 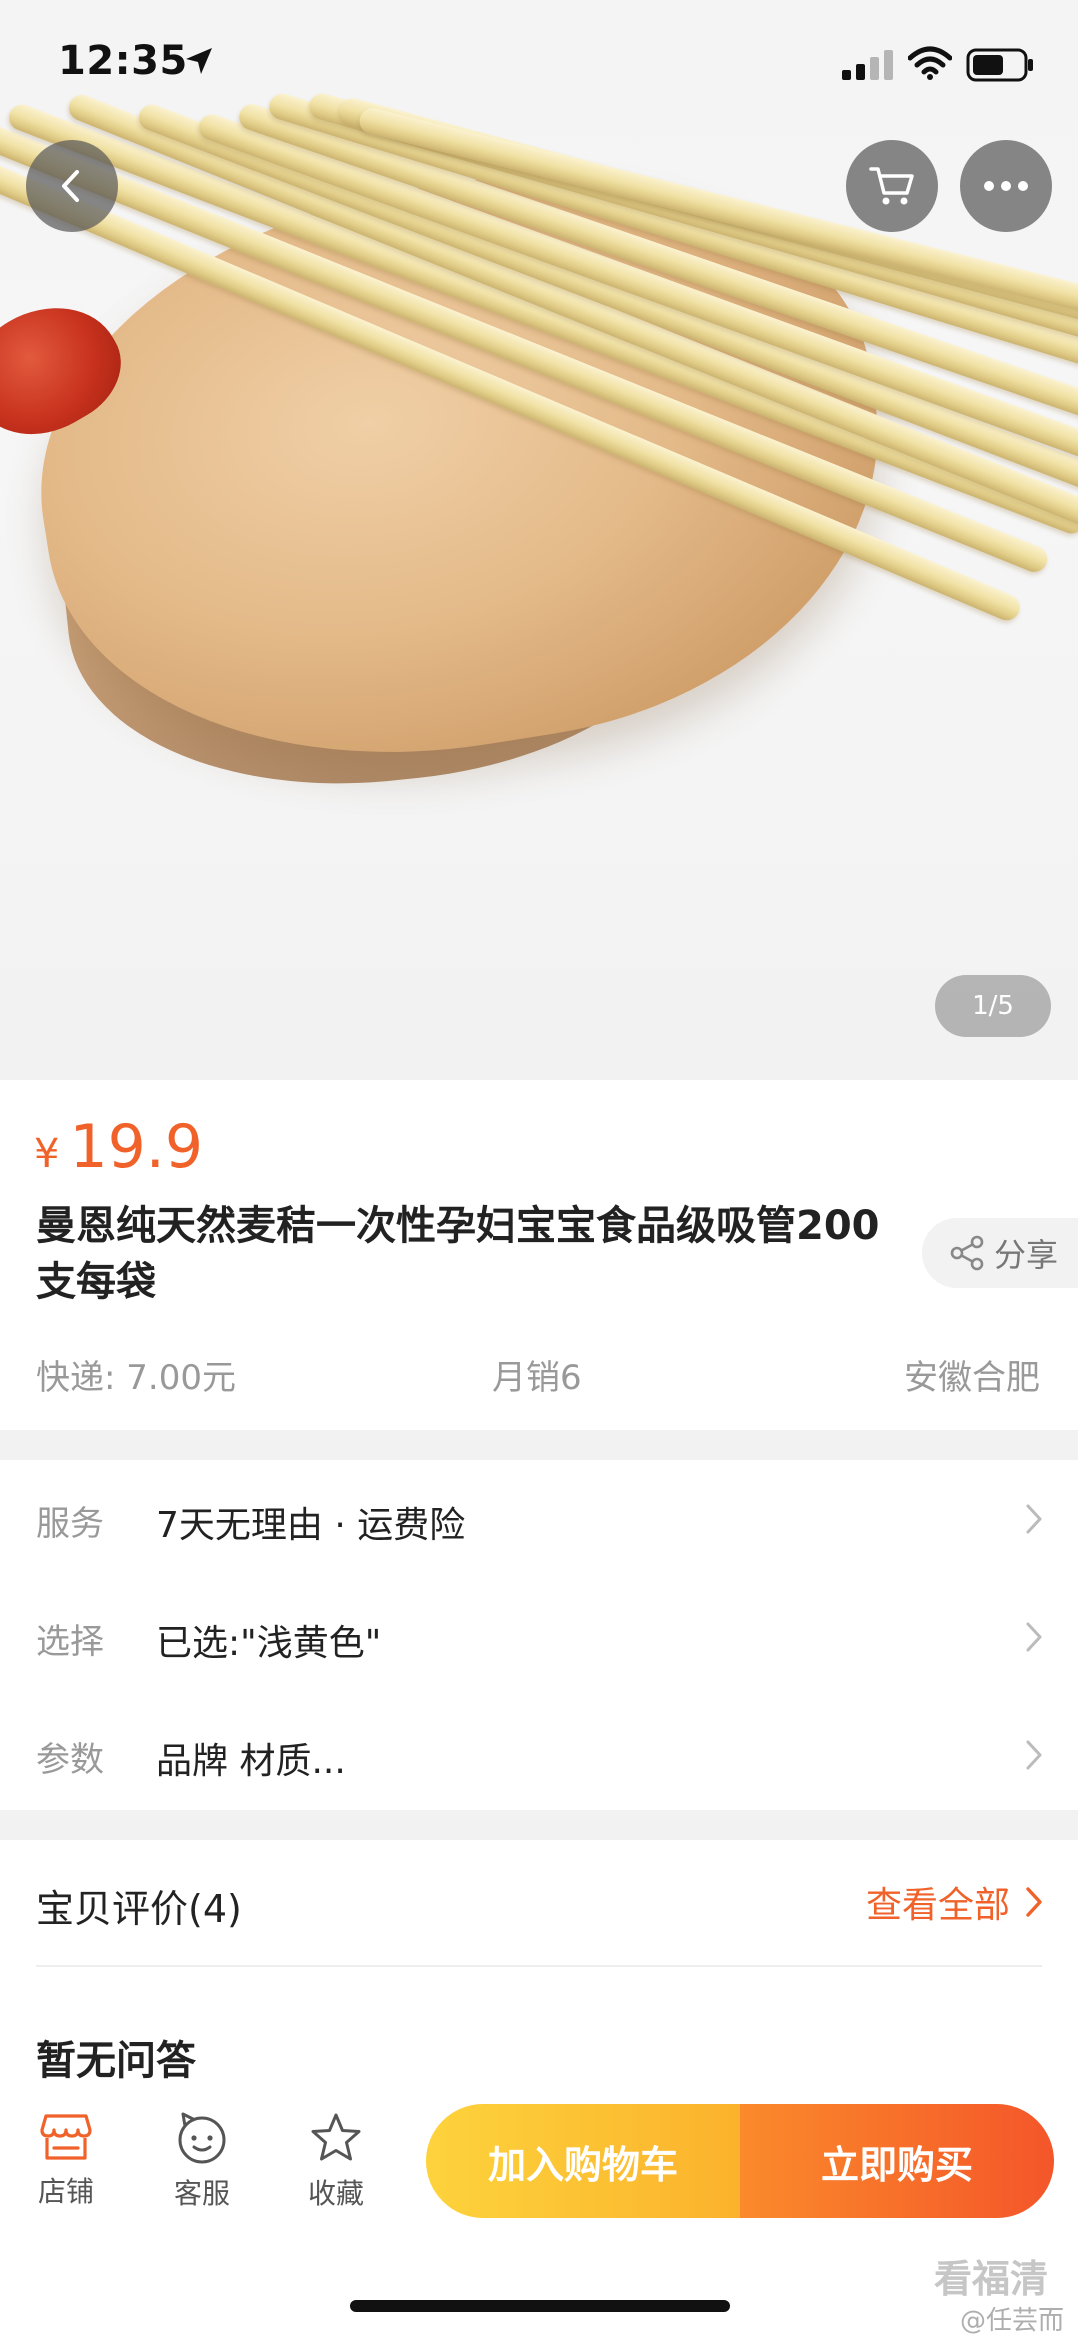 I want to click on status-time: 12:35, so click(x=123, y=61).